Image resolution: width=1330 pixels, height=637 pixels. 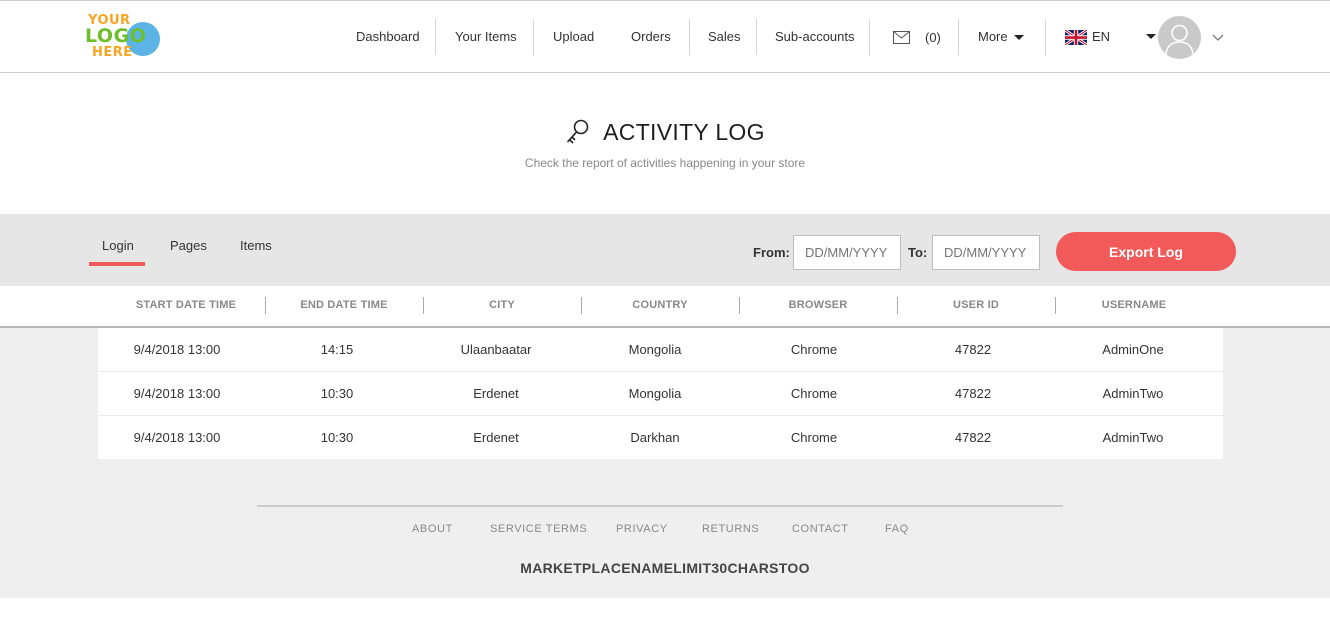 I want to click on nav-upload: Upload, so click(x=573, y=36).